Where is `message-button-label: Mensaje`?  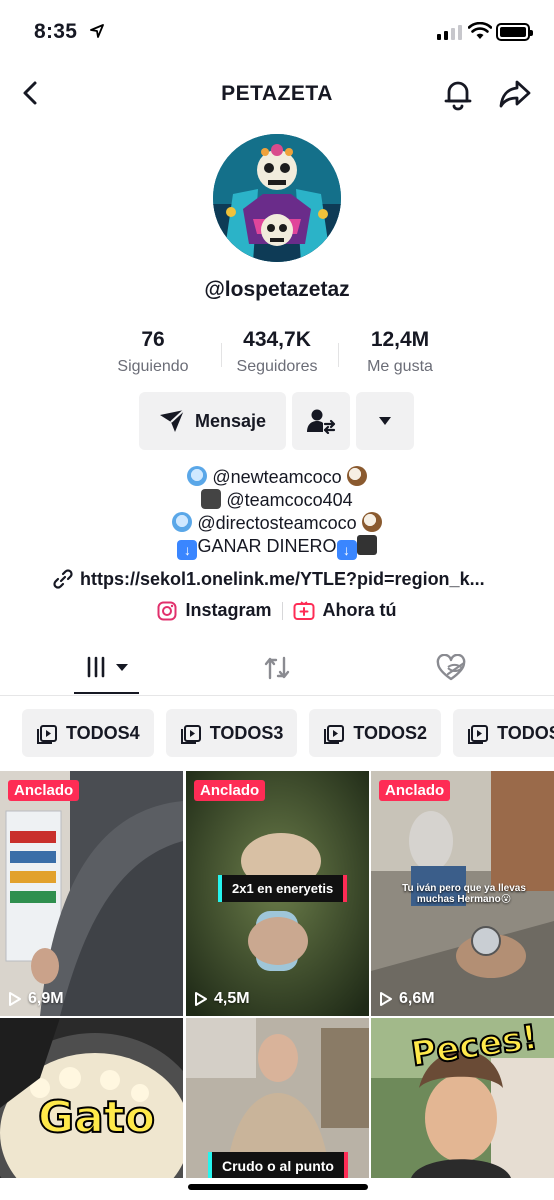
message-button-label: Mensaje is located at coordinates (230, 420).